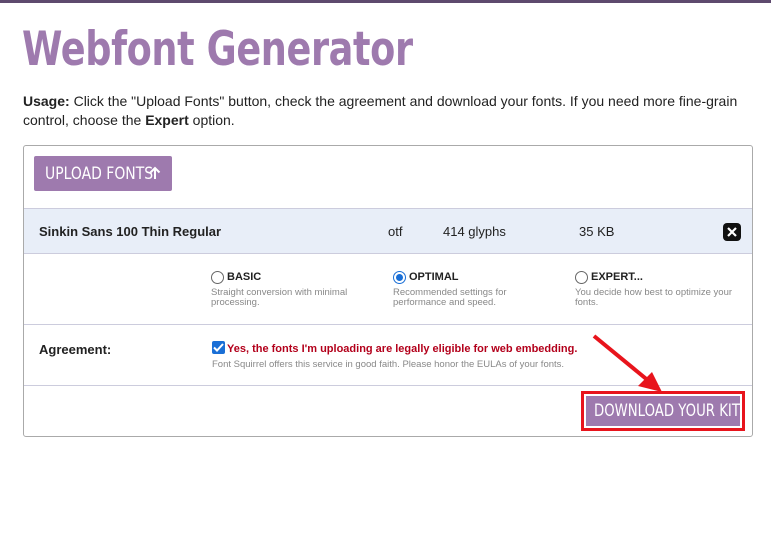  Describe the element at coordinates (130, 231) in the screenshot. I see `font-name: Sinkin Sans 100 Thin Regular` at that location.